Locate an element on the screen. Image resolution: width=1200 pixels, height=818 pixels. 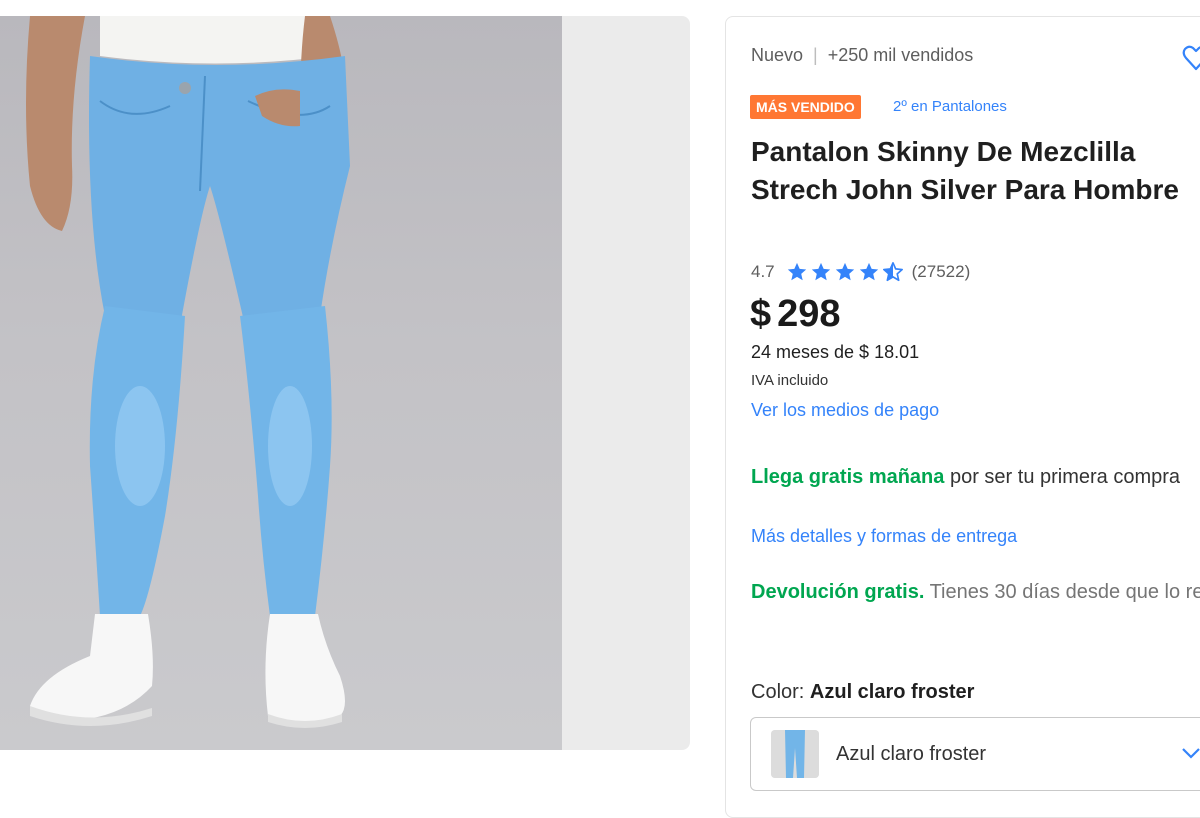
color-label: Color: Azul claro froster is located at coordinates (862, 692).